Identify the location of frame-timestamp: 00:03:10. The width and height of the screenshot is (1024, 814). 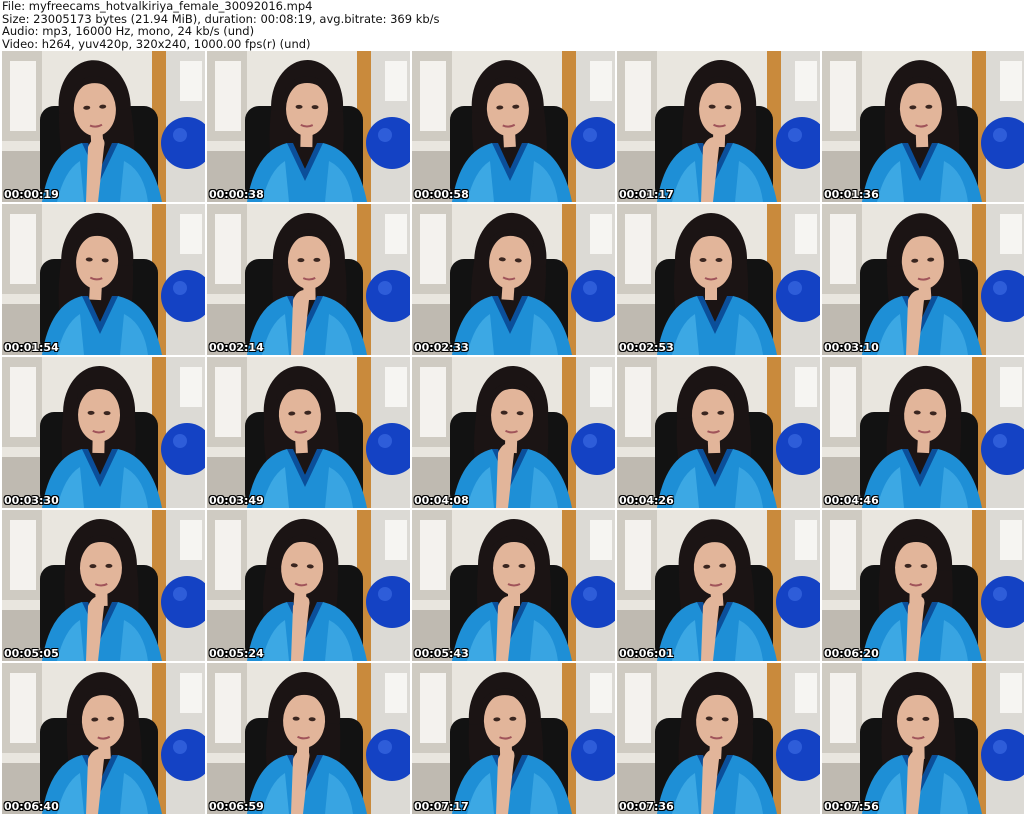
(851, 347).